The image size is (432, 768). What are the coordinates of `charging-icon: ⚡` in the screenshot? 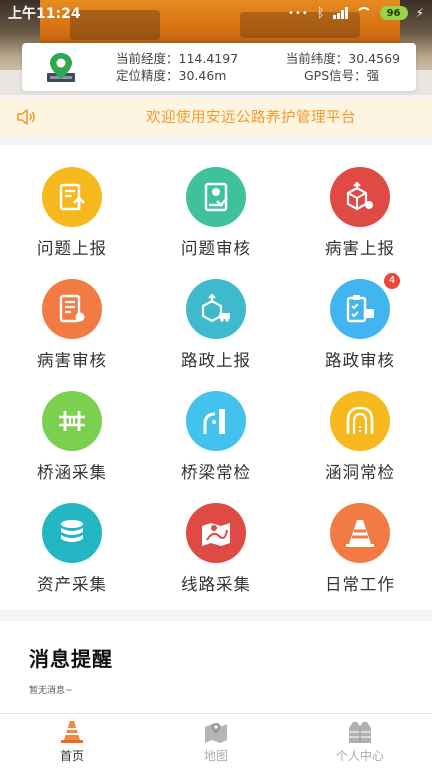 It's located at (419, 13).